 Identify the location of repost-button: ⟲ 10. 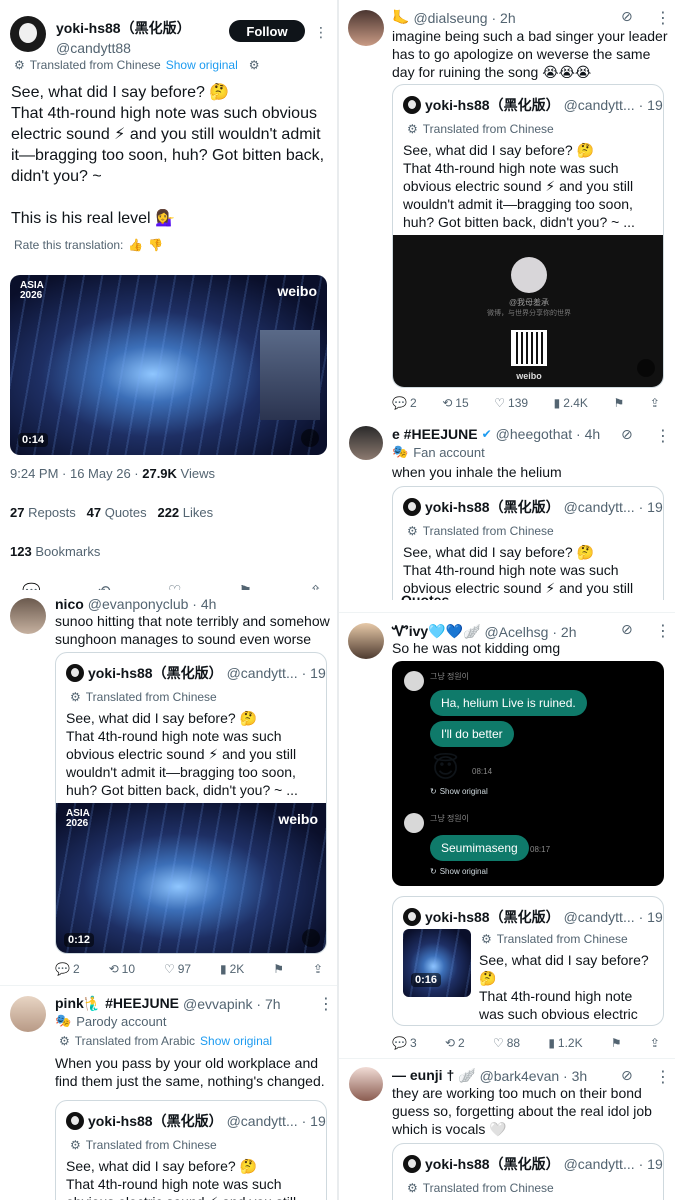
(122, 969).